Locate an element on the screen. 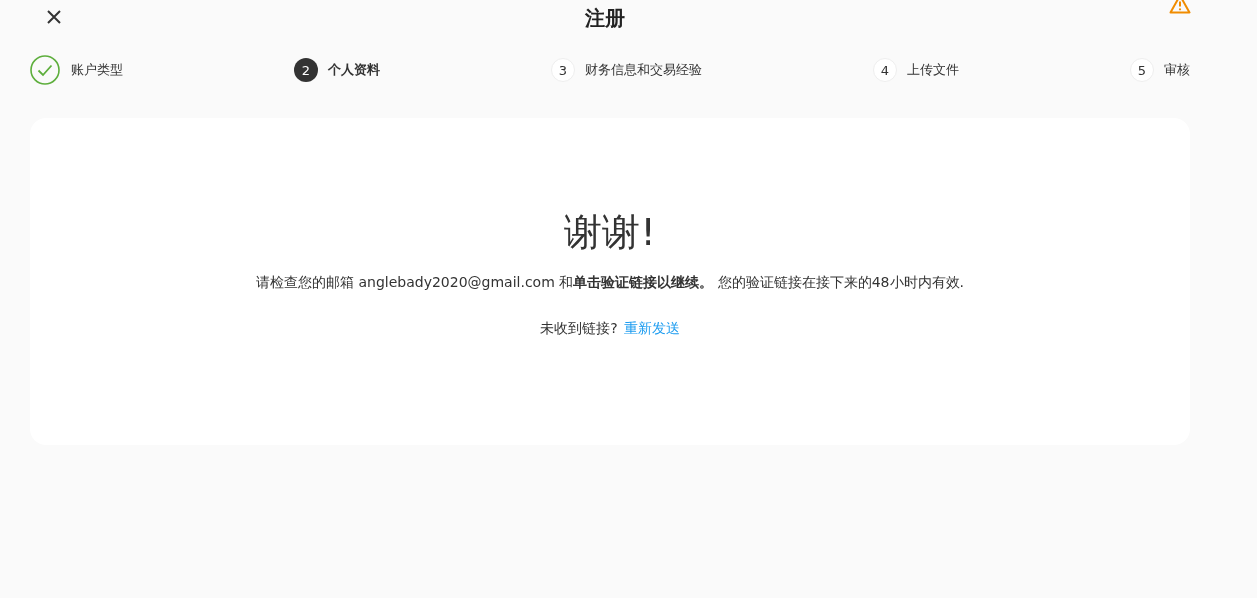 The height and width of the screenshot is (598, 1257). resend-link: 重新发送 is located at coordinates (651, 329).